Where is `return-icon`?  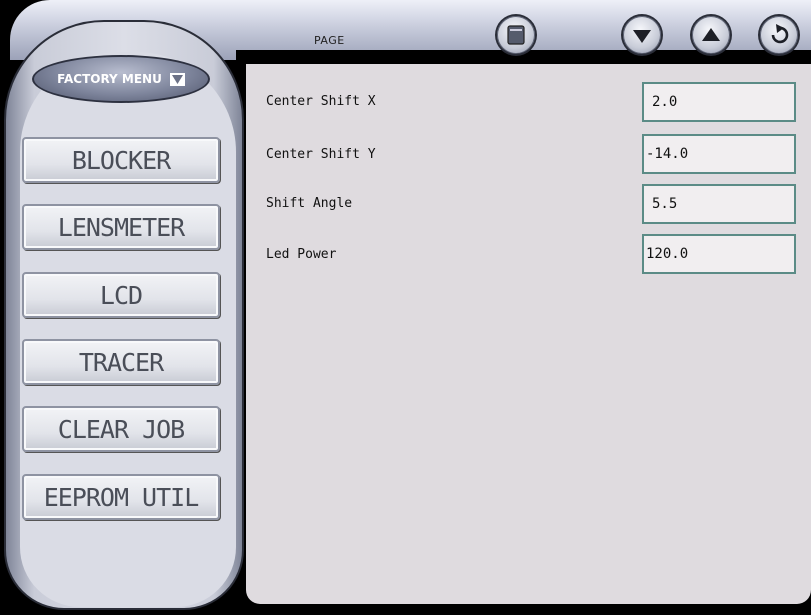 return-icon is located at coordinates (780, 34).